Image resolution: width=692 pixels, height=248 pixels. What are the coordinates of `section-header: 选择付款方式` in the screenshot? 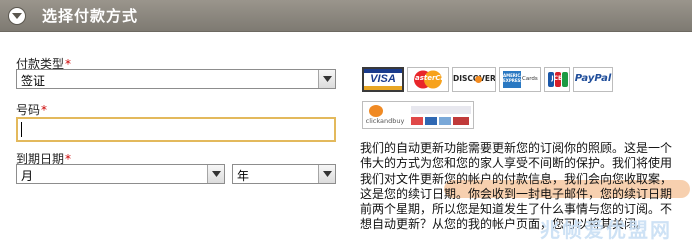 It's located at (346, 16).